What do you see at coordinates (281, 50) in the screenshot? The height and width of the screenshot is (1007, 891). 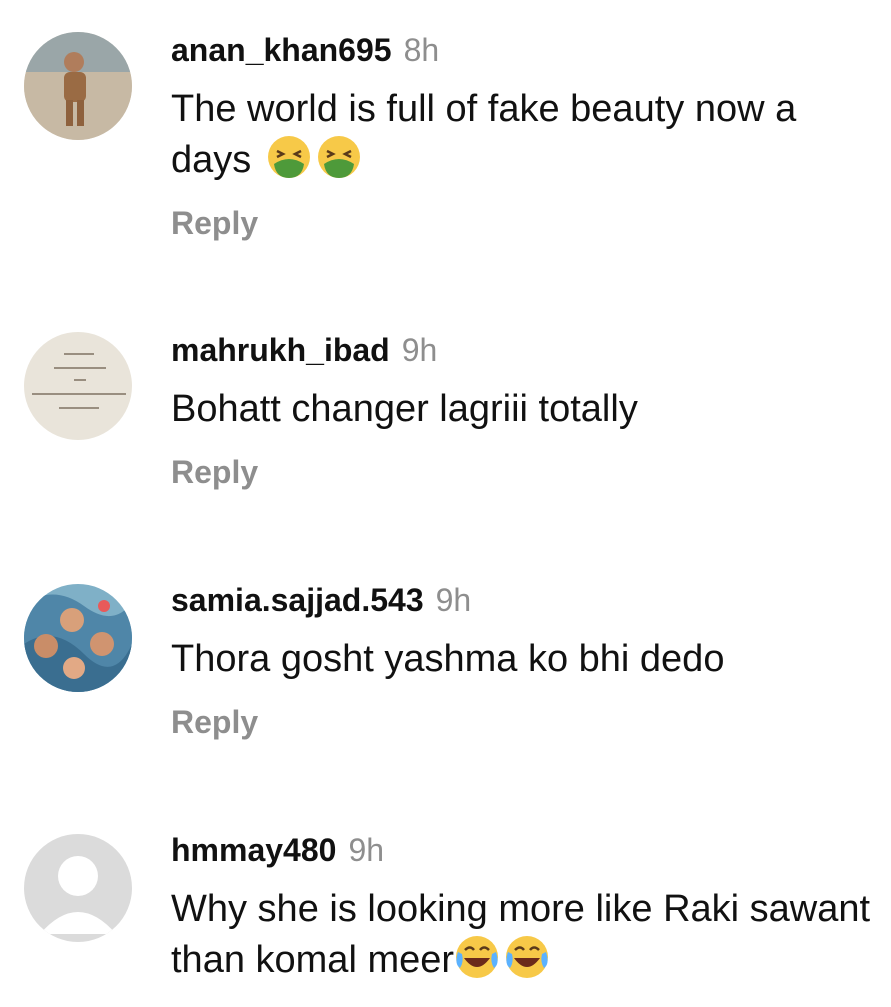 I see `username: anan_khan695` at bounding box center [281, 50].